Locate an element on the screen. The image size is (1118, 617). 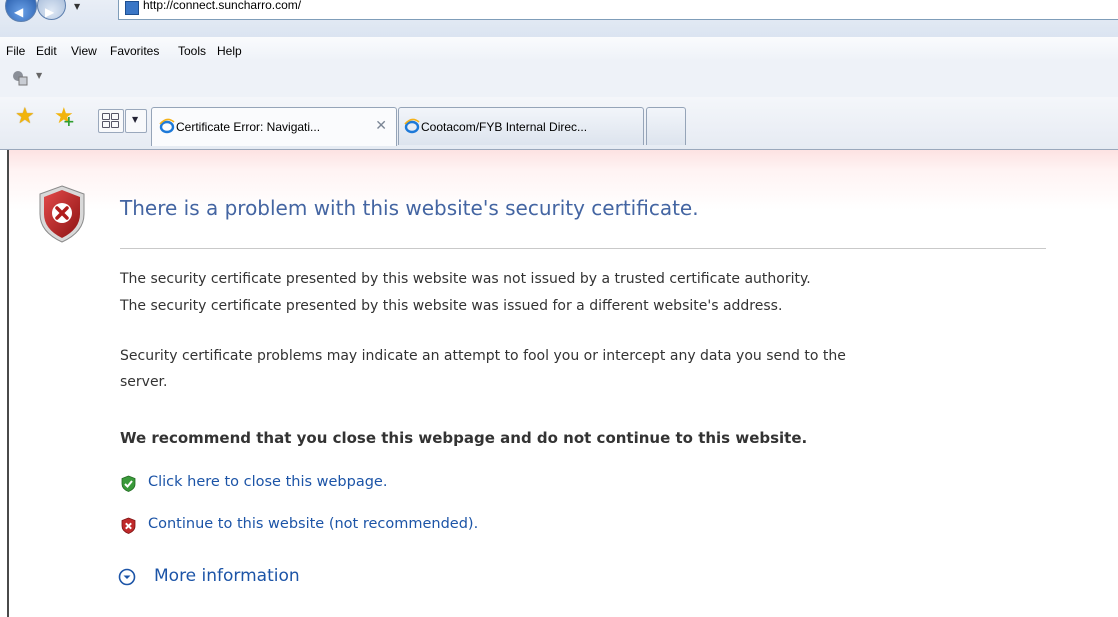
address-bar: ◀ ▶ ▼ http://connect.suncharro.com/ is located at coordinates (559, 18).